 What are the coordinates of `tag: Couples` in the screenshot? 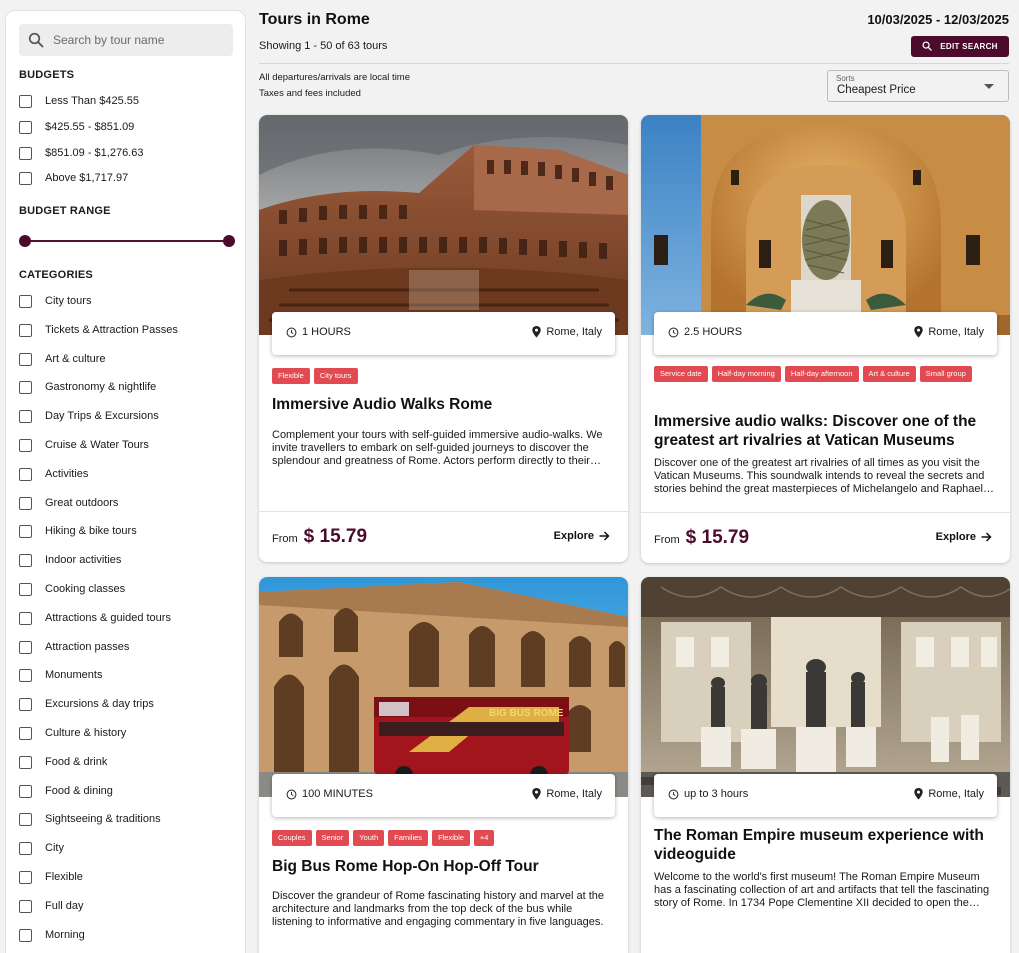 It's located at (292, 838).